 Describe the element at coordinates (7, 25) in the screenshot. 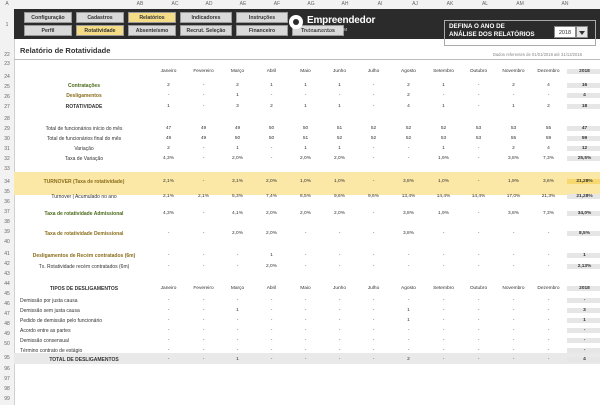

I see `row-number: 1` at that location.